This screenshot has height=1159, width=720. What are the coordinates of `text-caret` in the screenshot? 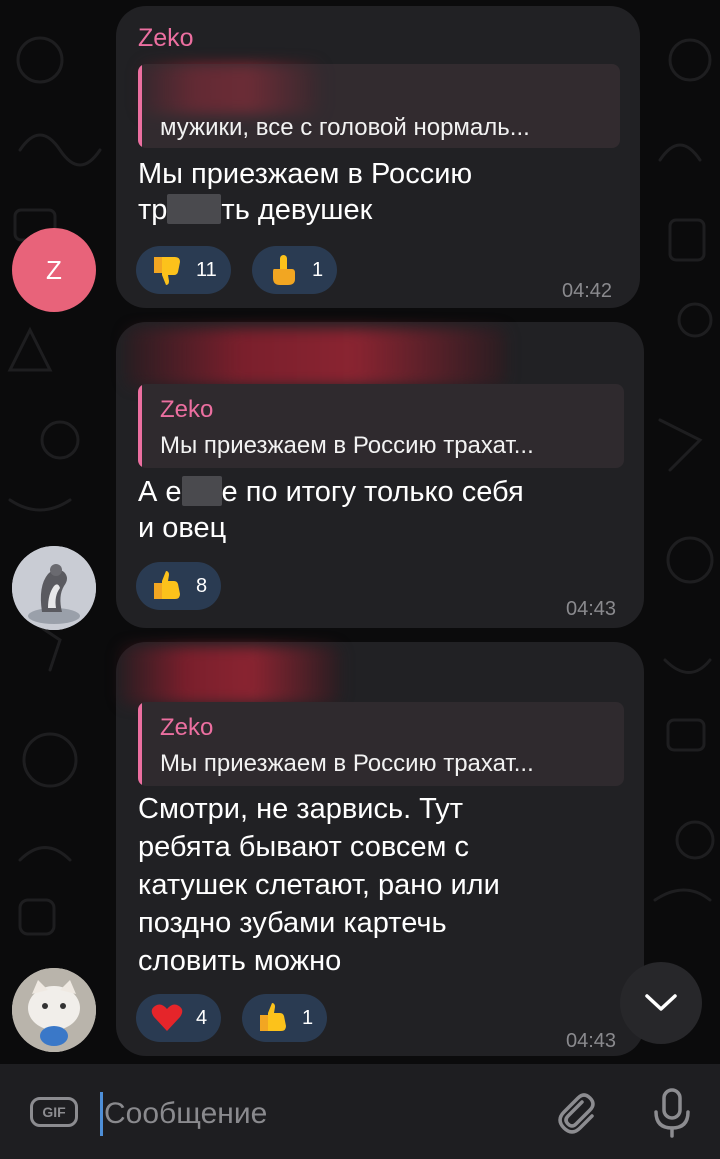 It's located at (101, 1114).